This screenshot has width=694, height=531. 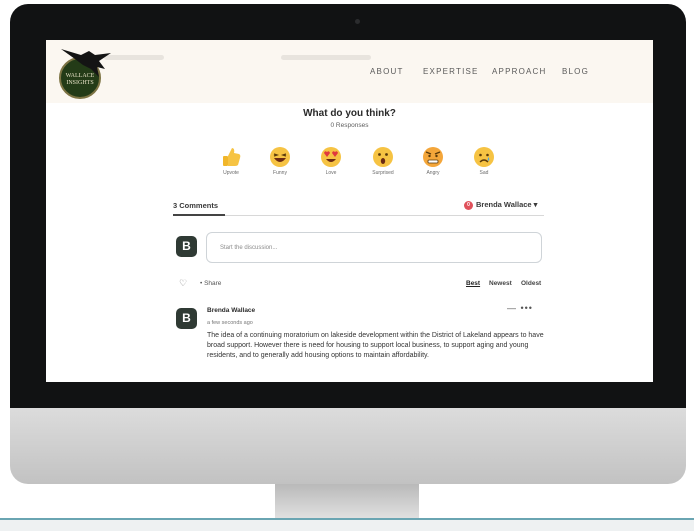 I want to click on notification-badge: 0, so click(x=468, y=205).